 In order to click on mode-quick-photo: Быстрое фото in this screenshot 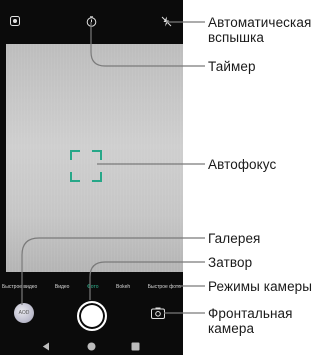, I will do `click(164, 287)`.